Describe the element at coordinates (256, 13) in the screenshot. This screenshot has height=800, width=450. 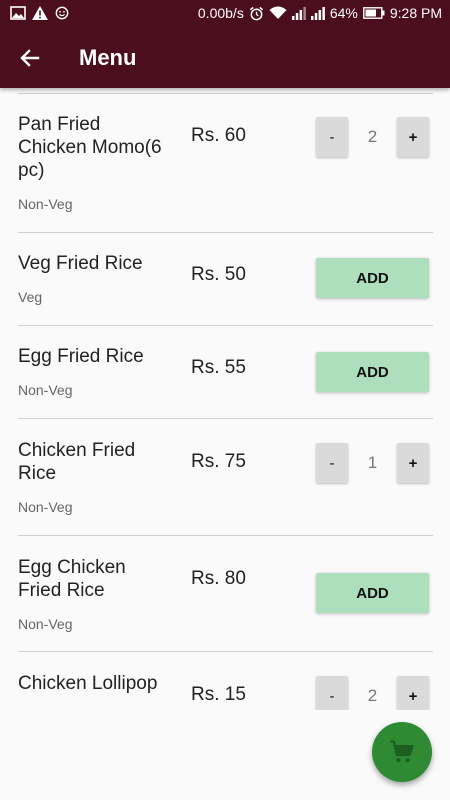
I see `alarm-icon` at that location.